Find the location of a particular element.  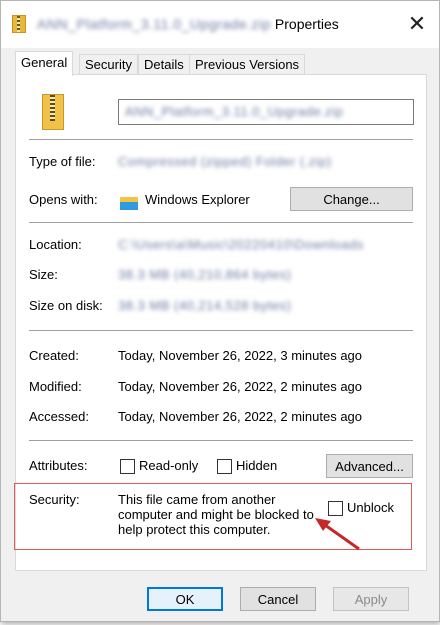

created-label: Created: is located at coordinates (54, 355).